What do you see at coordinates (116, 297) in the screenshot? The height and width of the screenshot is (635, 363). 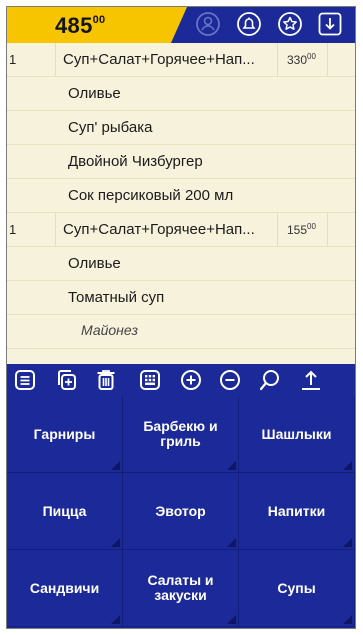 I see `sub-item-name: Томатный суп` at bounding box center [116, 297].